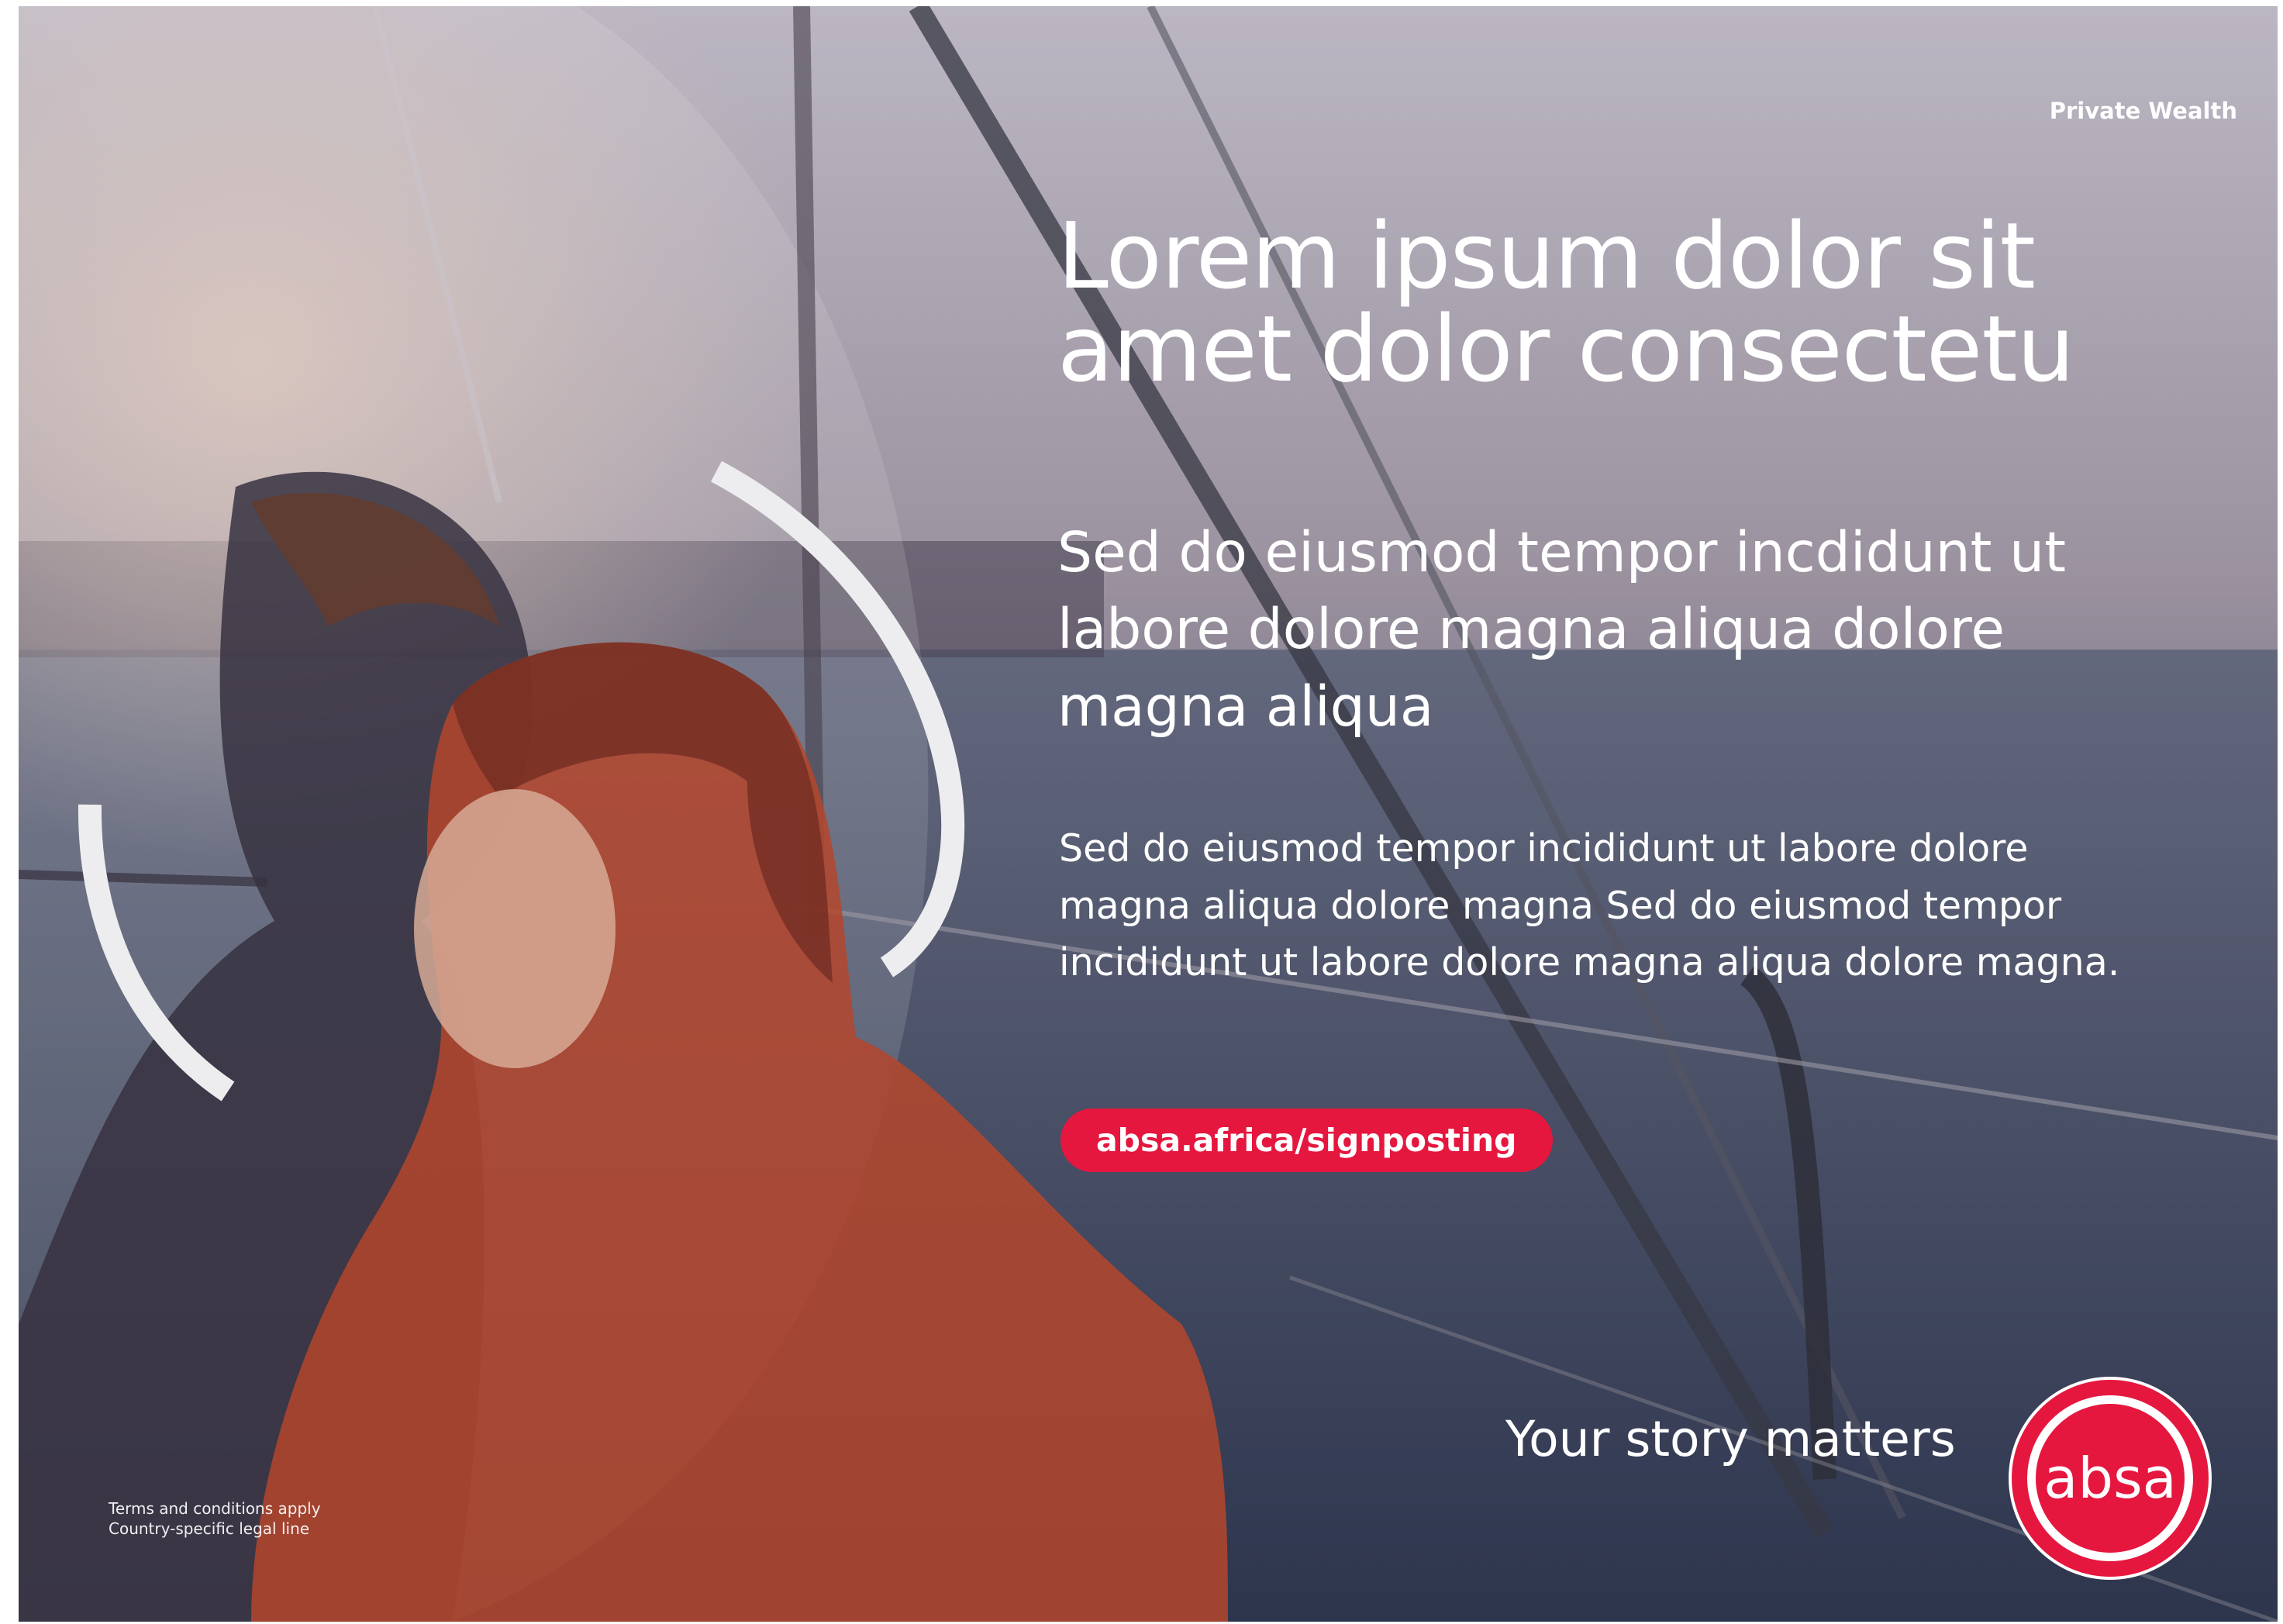 This screenshot has height=1624, width=2283. What do you see at coordinates (1730, 1439) in the screenshot?
I see `tagline: Your story matters` at bounding box center [1730, 1439].